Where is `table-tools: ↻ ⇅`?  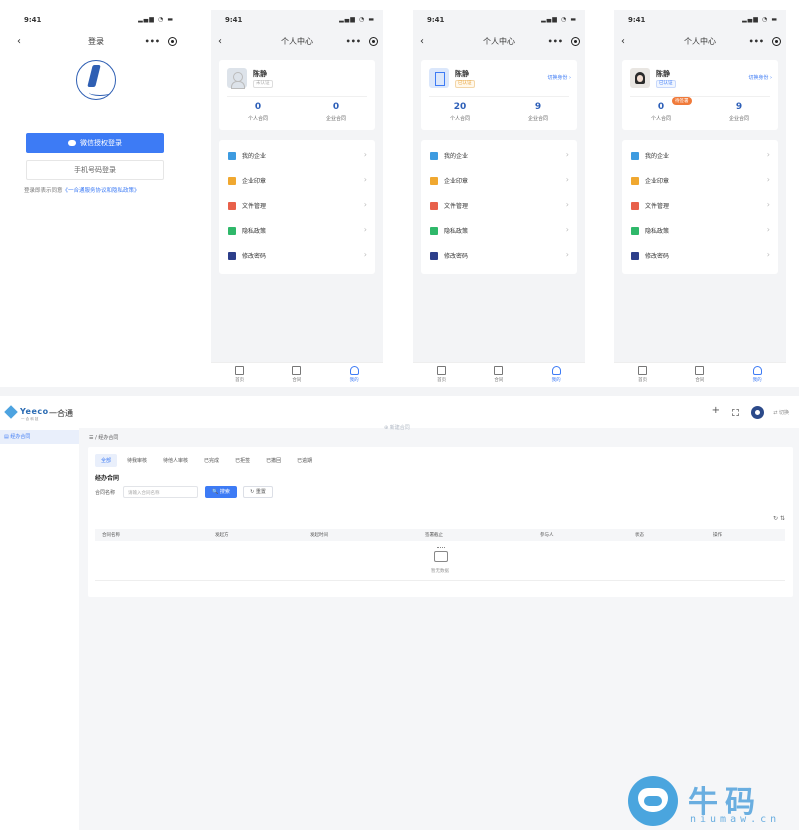 table-tools: ↻ ⇅ is located at coordinates (779, 518).